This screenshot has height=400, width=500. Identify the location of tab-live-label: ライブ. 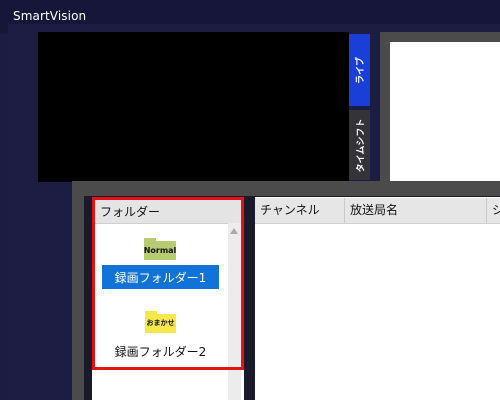
(361, 70).